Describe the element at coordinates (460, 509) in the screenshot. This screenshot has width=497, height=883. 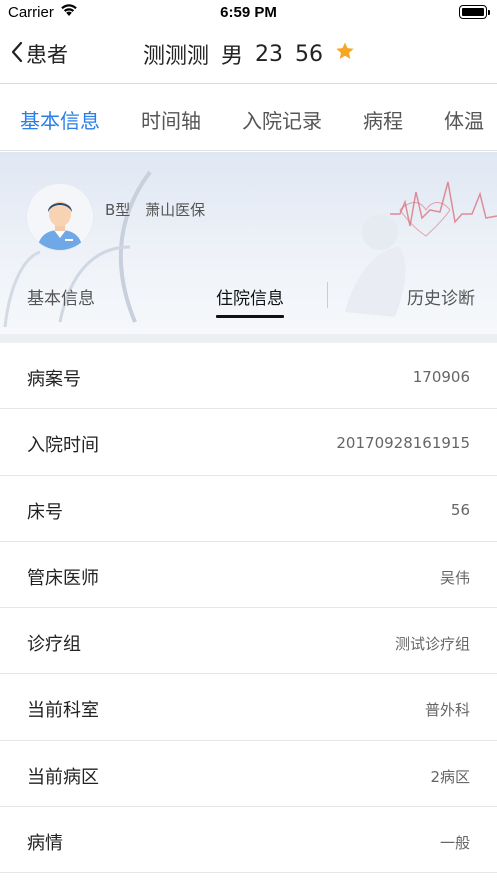
I see `row-value: 56` at that location.